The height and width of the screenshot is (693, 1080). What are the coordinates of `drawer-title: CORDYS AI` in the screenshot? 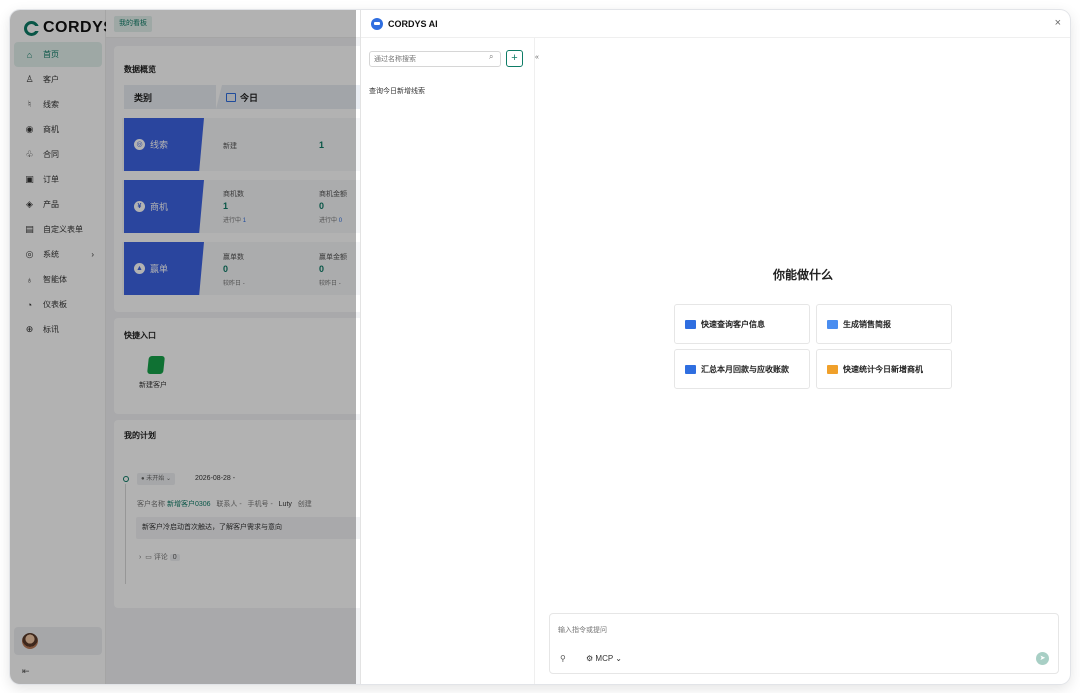 It's located at (413, 23).